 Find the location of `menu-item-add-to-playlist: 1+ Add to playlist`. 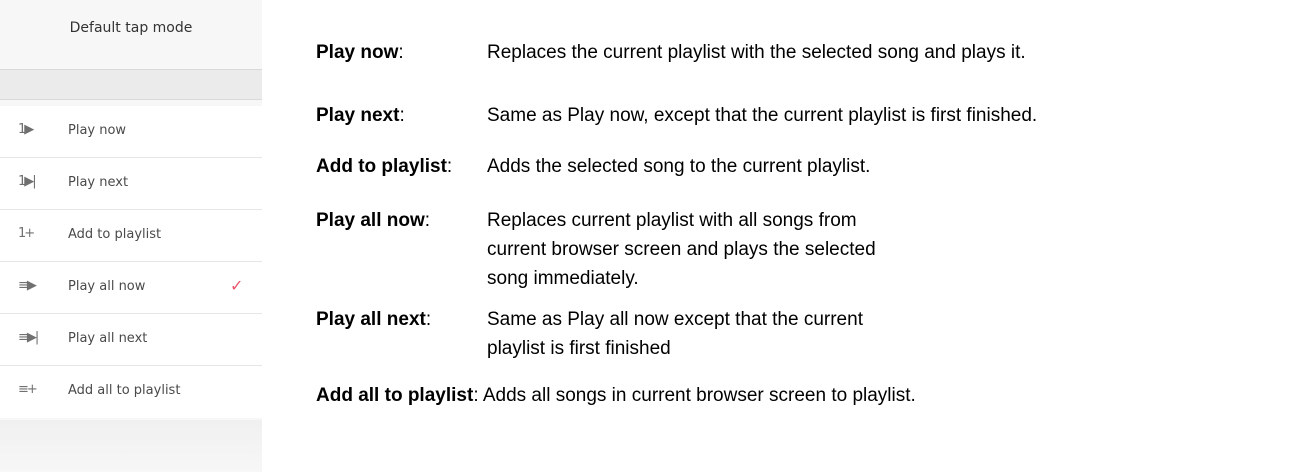

menu-item-add-to-playlist: 1+ Add to playlist is located at coordinates (131, 236).